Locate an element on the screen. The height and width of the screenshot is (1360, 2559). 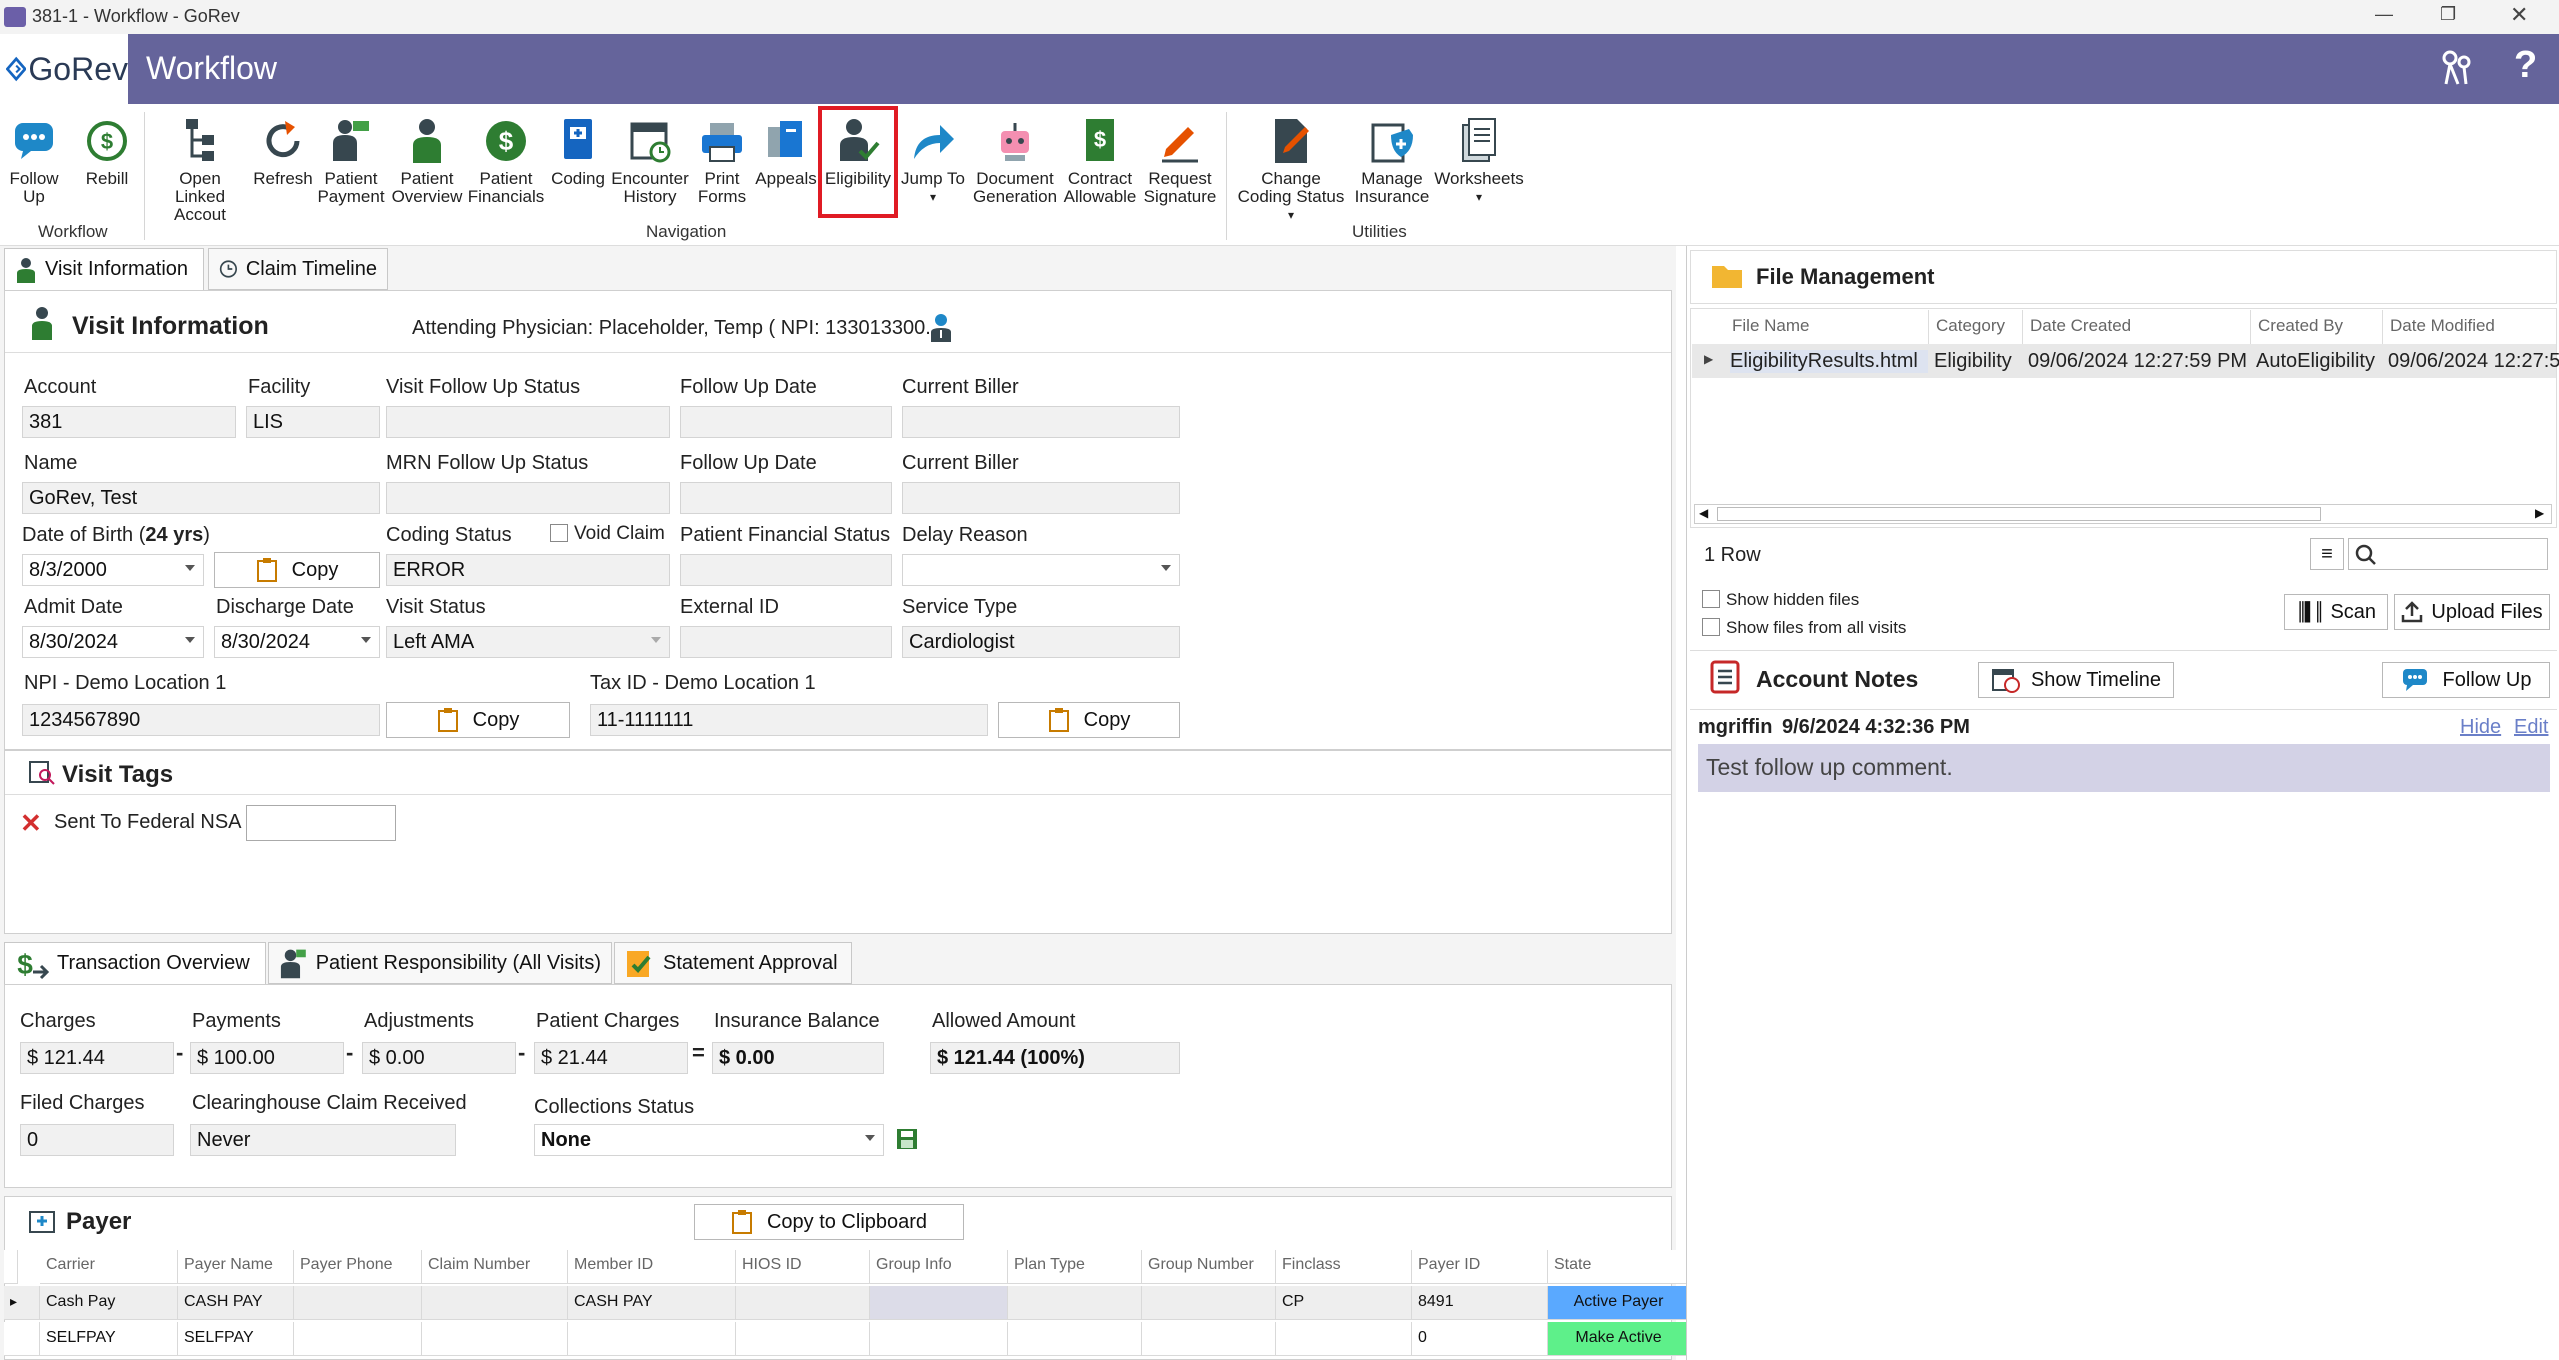
remove-tag-icon: ✕ is located at coordinates (31, 823).